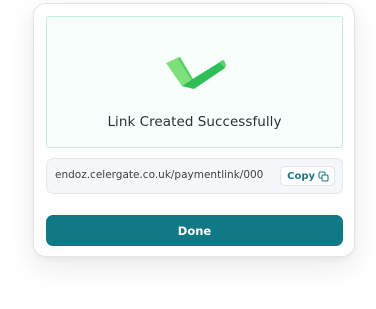  Describe the element at coordinates (323, 176) in the screenshot. I see `copy-icon` at that location.